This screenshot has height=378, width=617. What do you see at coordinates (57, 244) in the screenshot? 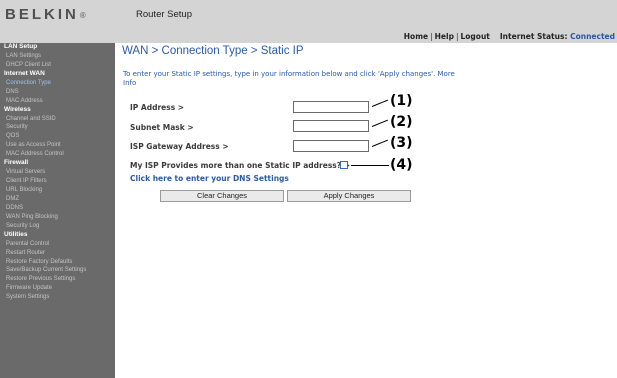
I see `sidebar-item-parental-control: Parental Control` at bounding box center [57, 244].